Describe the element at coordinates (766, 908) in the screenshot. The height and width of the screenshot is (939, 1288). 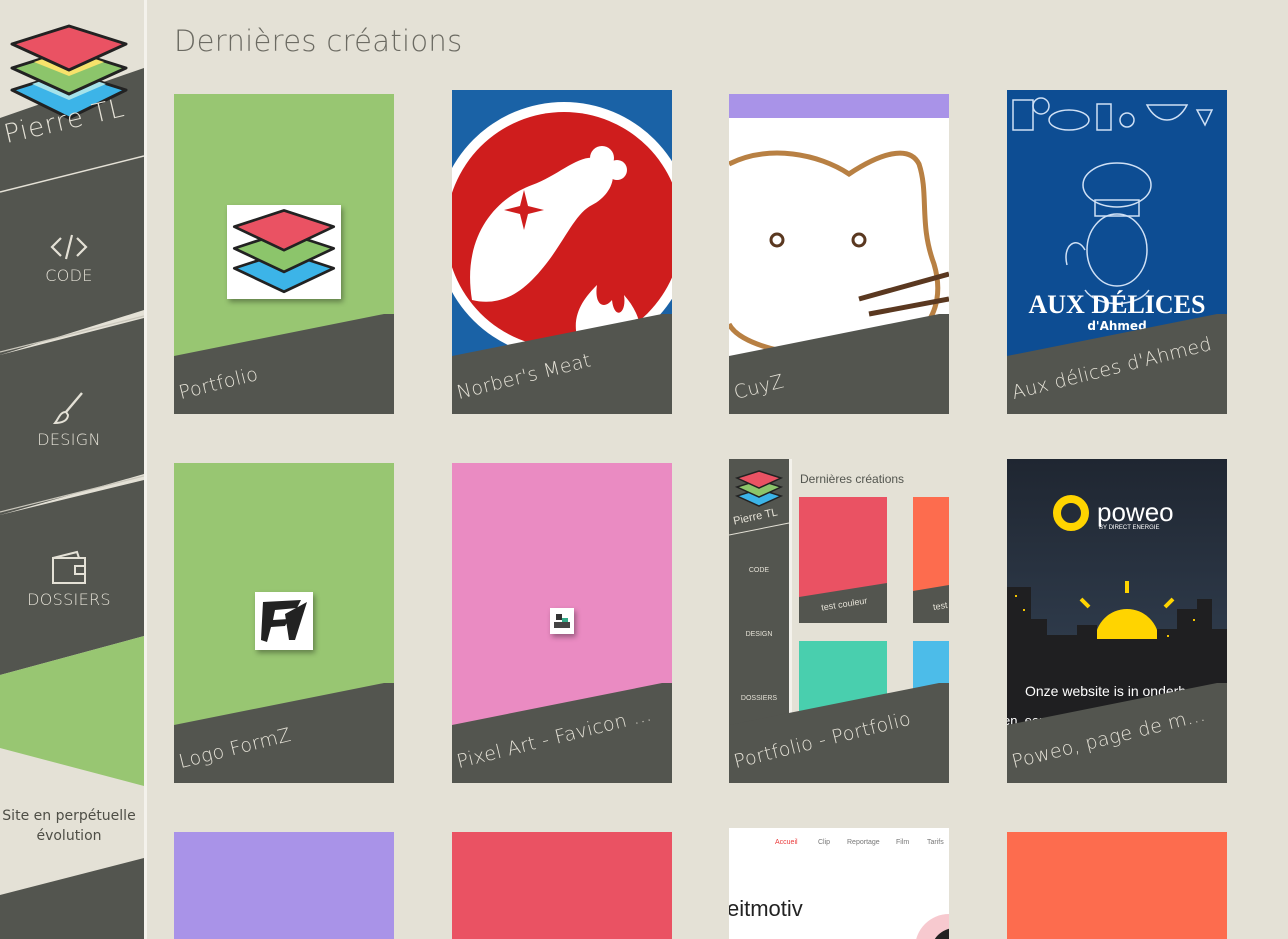
I see `leitmotiv-heading: eitmotiv` at that location.